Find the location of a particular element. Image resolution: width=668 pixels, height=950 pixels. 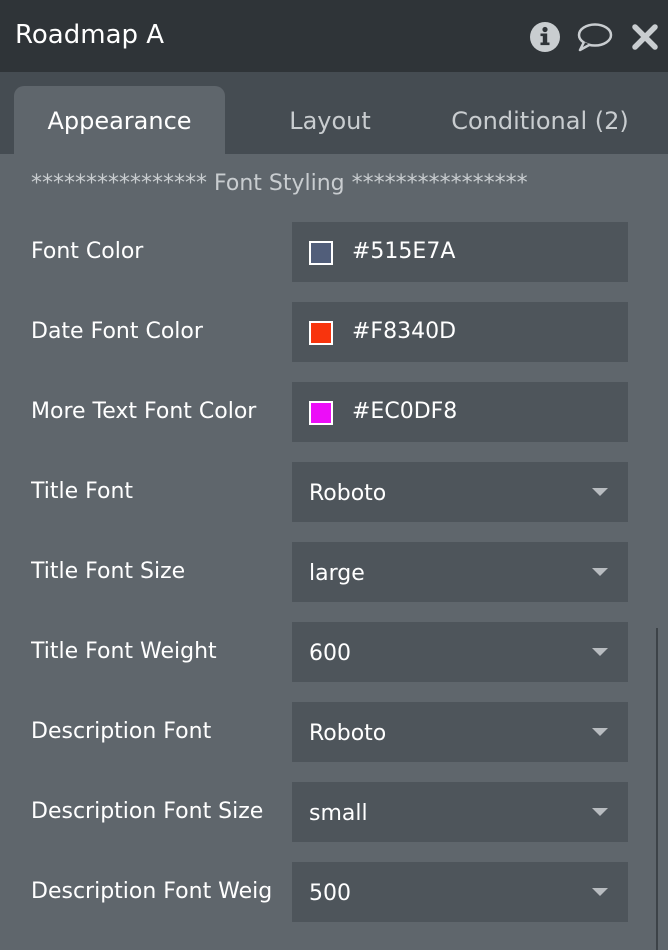

more-text-font-color-swatch is located at coordinates (321, 413).